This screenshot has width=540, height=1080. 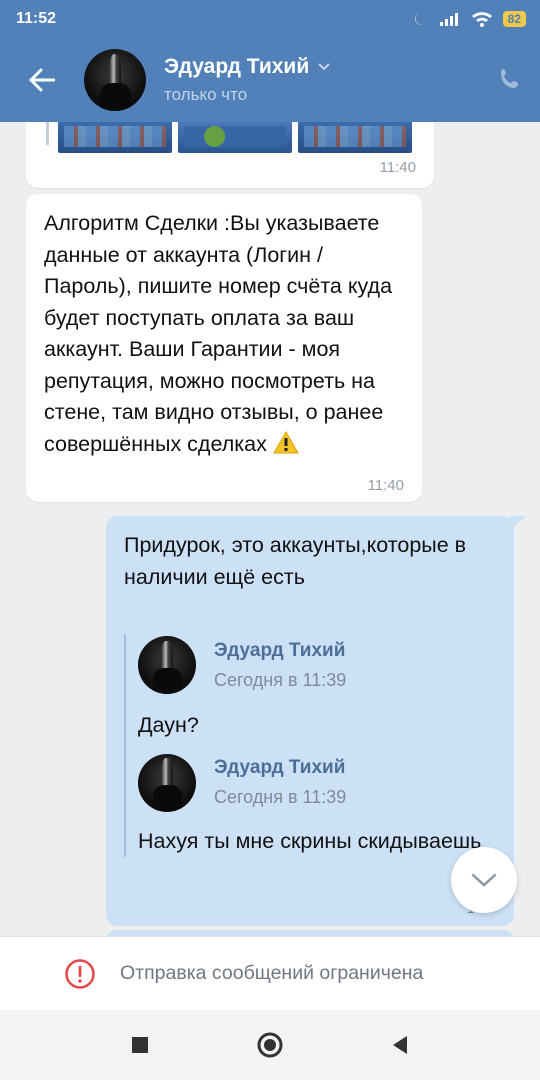 What do you see at coordinates (322, 80) in the screenshot?
I see `chat-title: Эдуард Тихий только что` at bounding box center [322, 80].